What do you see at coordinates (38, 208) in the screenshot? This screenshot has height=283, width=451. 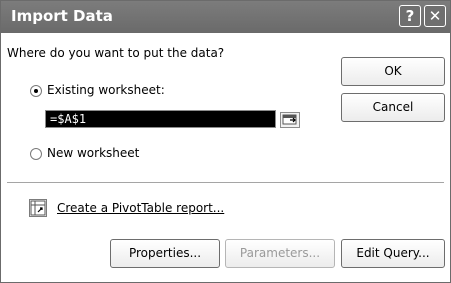 I see `pivot-table-icon` at bounding box center [38, 208].